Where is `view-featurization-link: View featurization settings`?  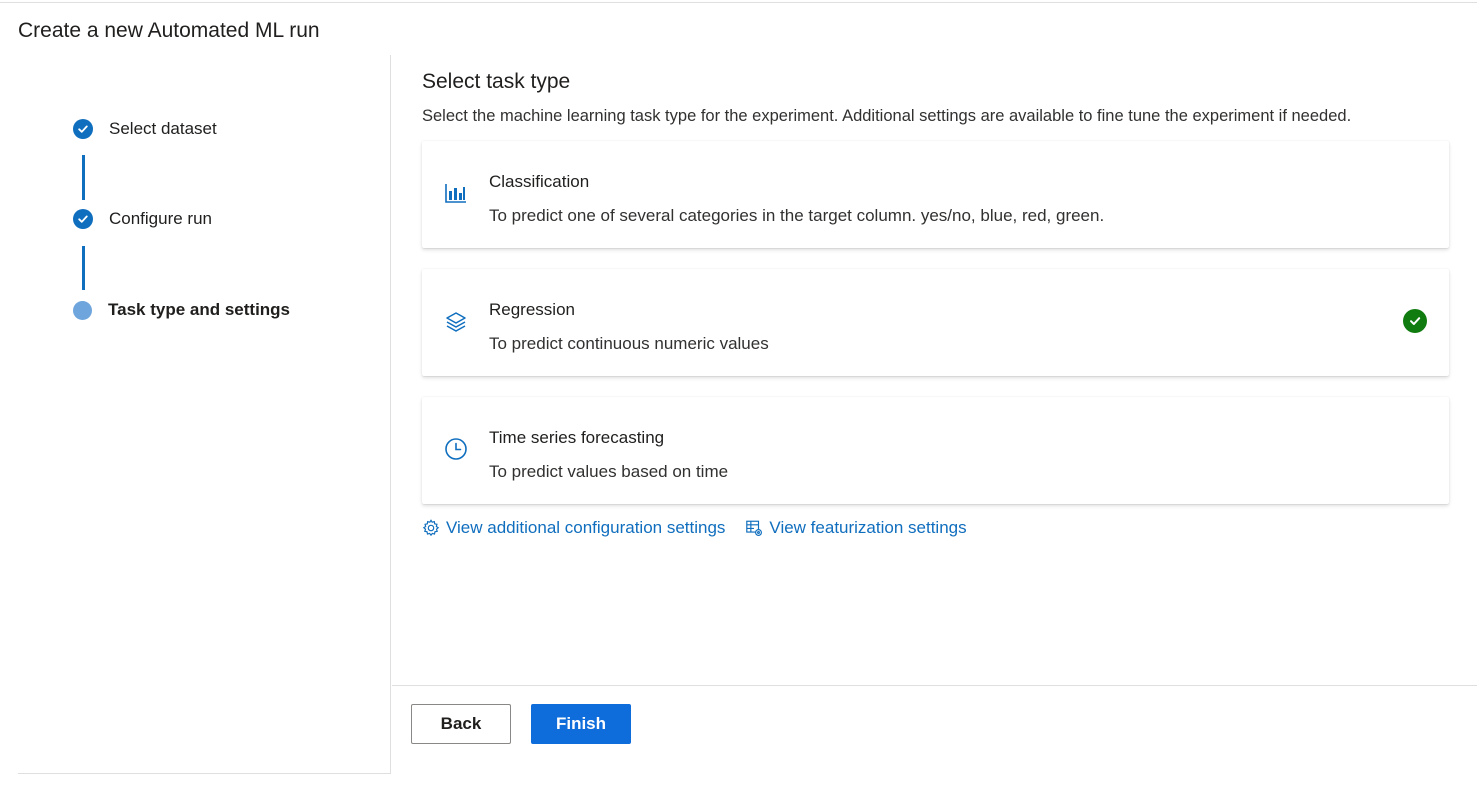
view-featurization-link: View featurization settings is located at coordinates (856, 528).